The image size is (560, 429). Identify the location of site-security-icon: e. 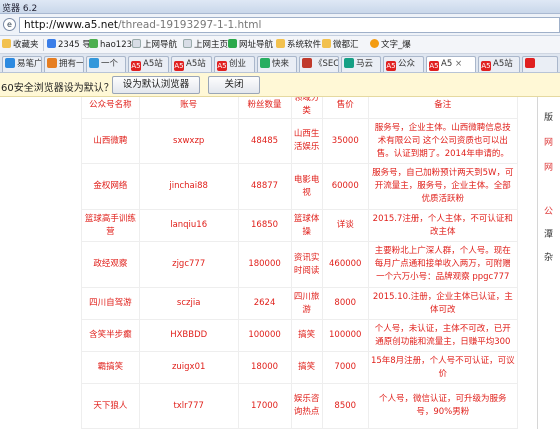
(9, 24).